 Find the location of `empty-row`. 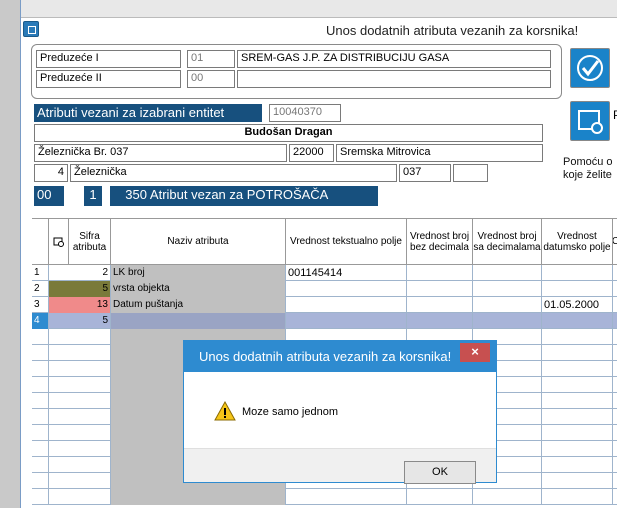

empty-row is located at coordinates (324, 497).